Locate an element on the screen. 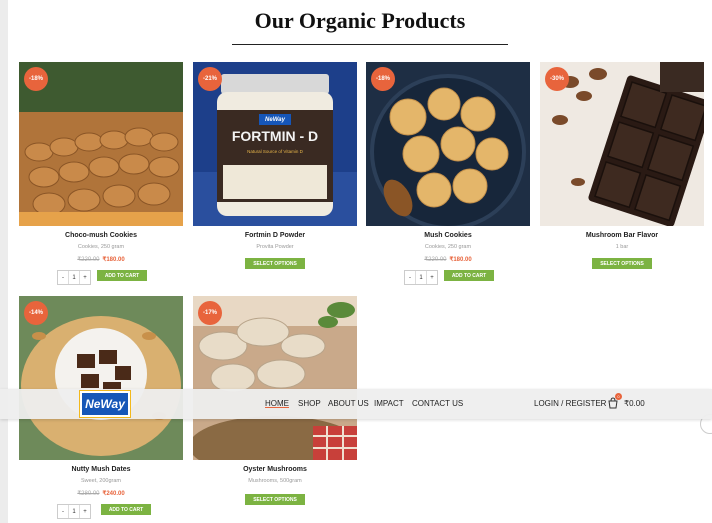  product-name: Nutty Mush Dates is located at coordinates (101, 469).